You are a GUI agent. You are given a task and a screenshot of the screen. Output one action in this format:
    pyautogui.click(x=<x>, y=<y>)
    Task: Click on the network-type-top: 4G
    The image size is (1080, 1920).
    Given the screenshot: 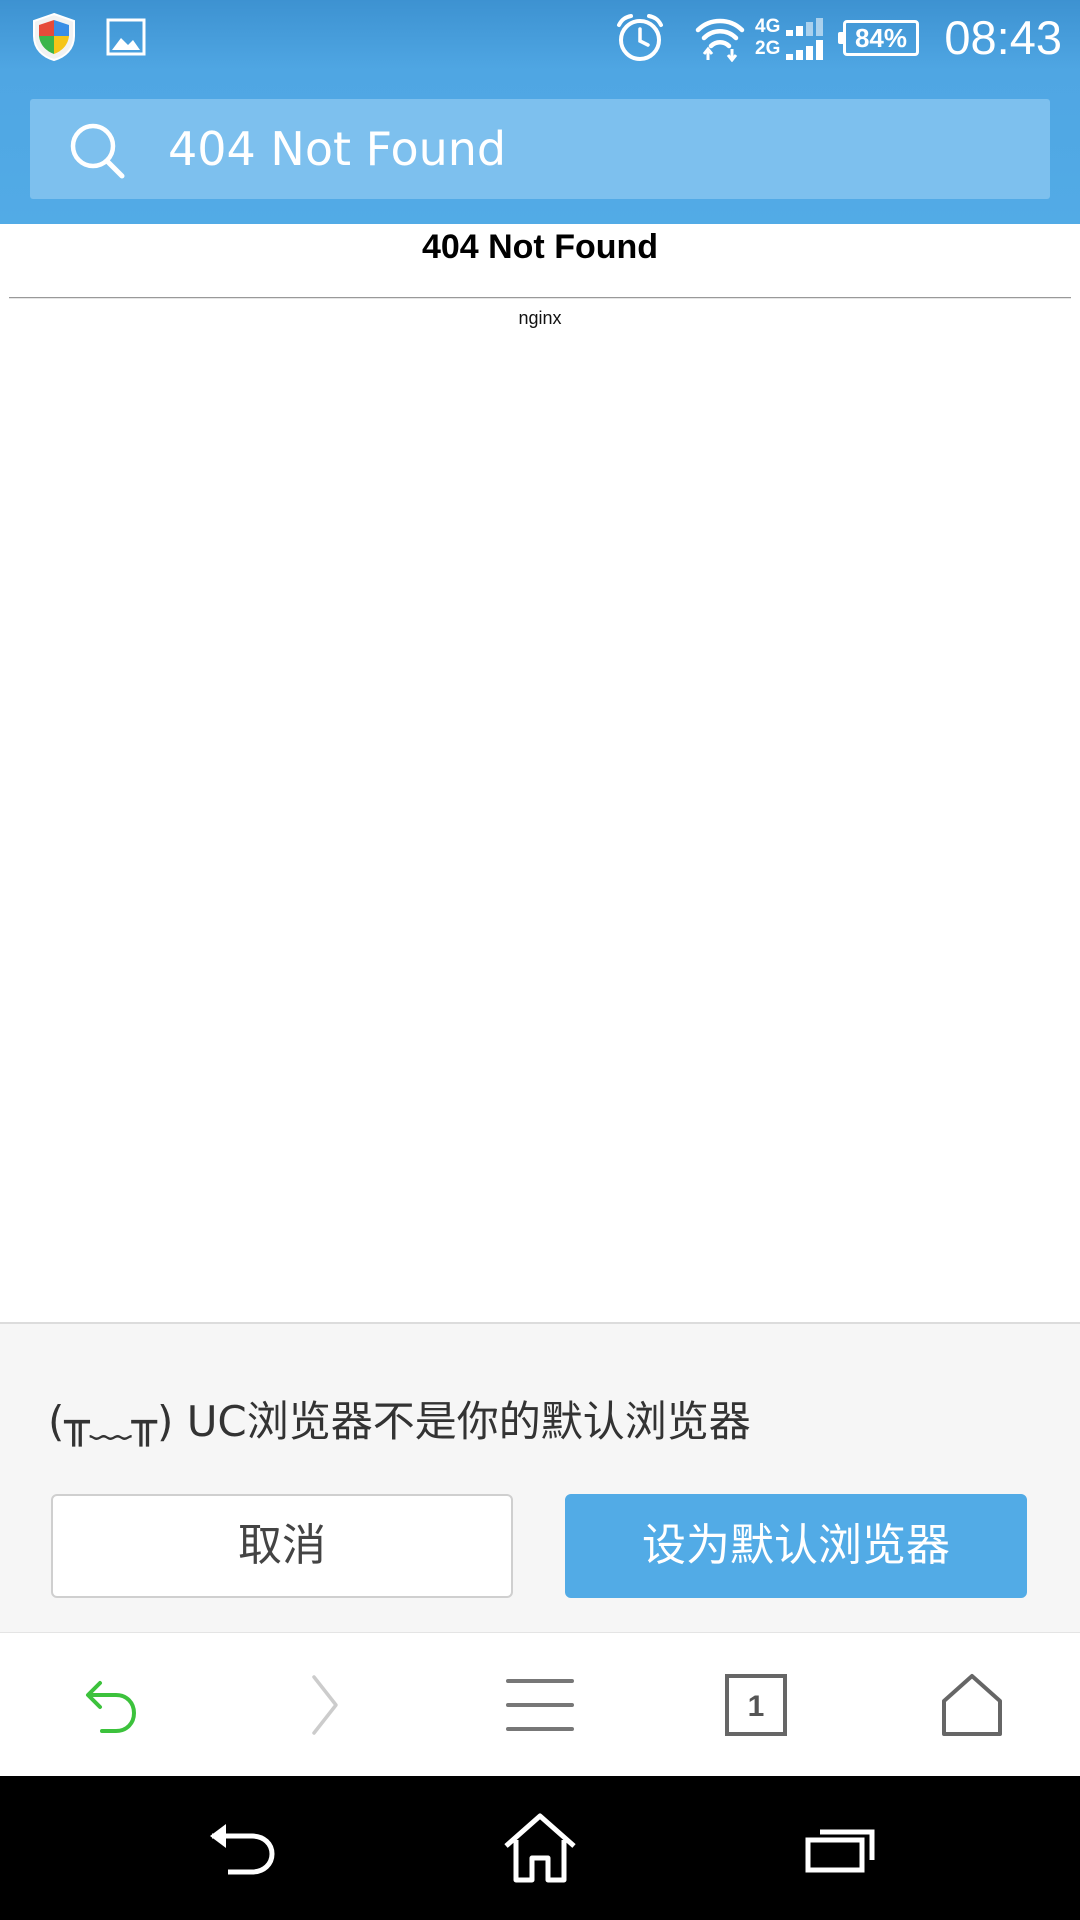 What is the action you would take?
    pyautogui.click(x=768, y=26)
    